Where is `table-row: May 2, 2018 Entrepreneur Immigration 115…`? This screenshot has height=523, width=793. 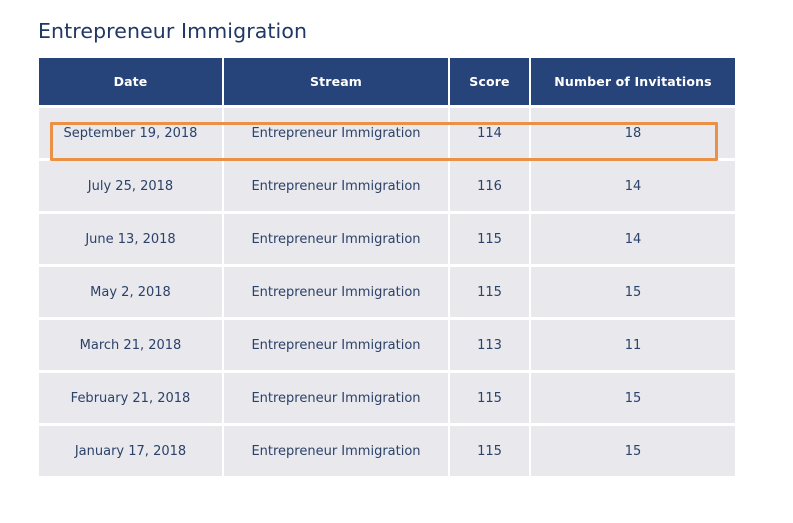
table-row: May 2, 2018 Entrepreneur Immigration 115… is located at coordinates (387, 292).